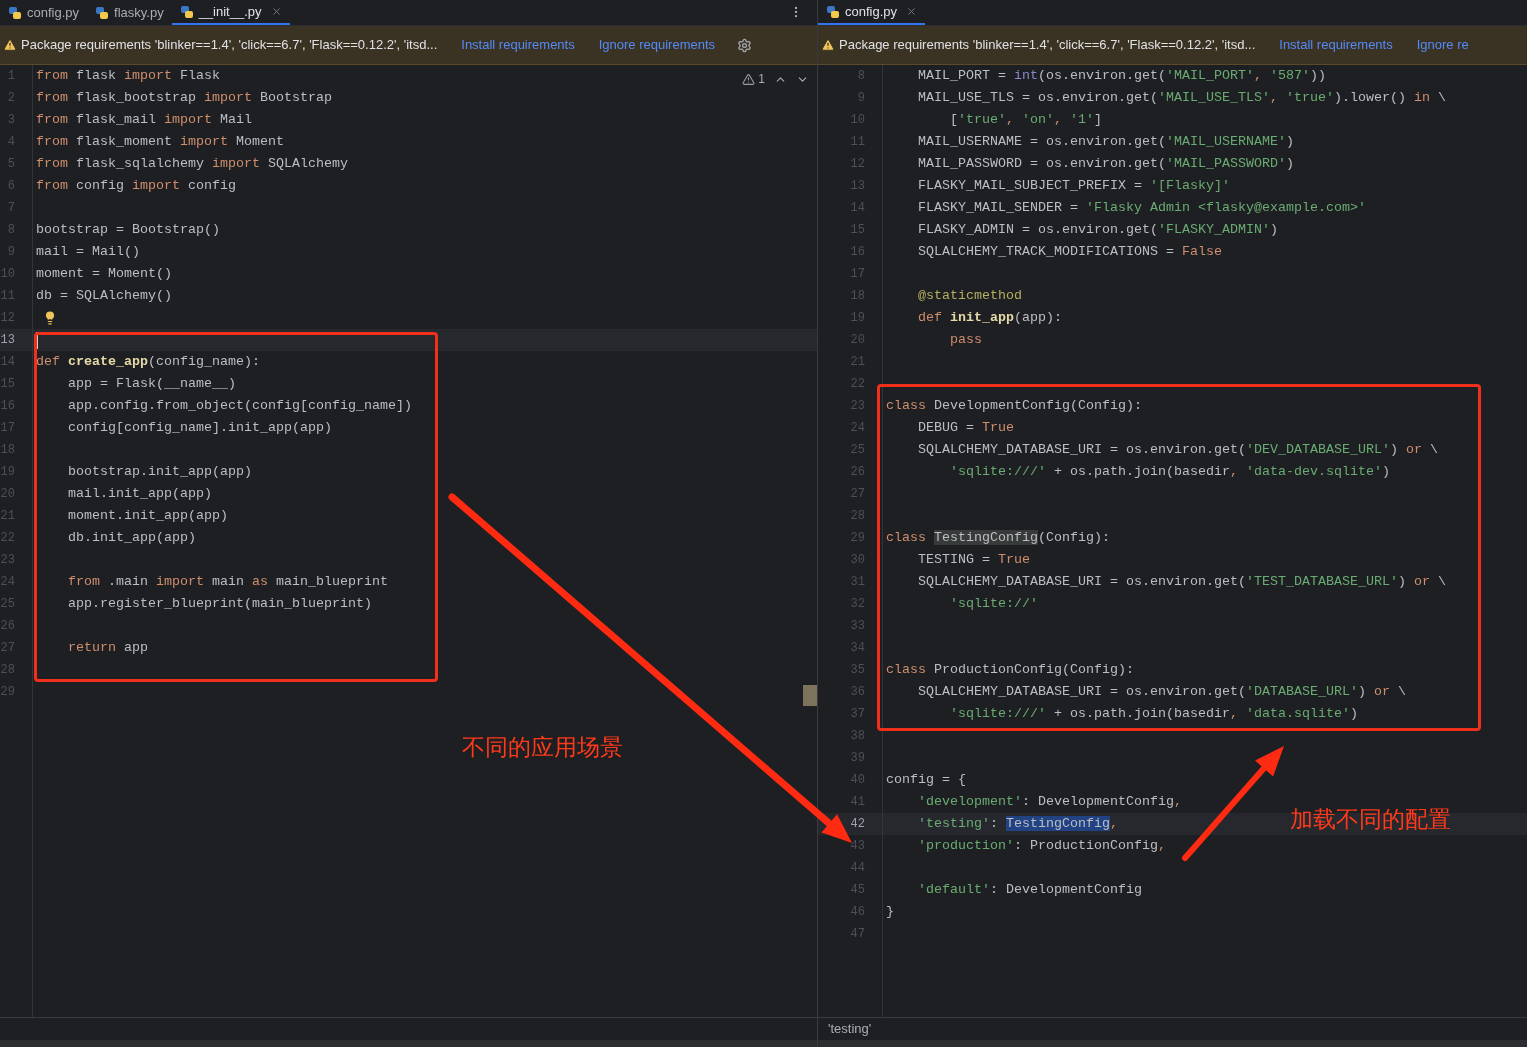  Describe the element at coordinates (1029, 890) in the screenshot. I see `code-line: 'default': DevelopmentConfig` at that location.